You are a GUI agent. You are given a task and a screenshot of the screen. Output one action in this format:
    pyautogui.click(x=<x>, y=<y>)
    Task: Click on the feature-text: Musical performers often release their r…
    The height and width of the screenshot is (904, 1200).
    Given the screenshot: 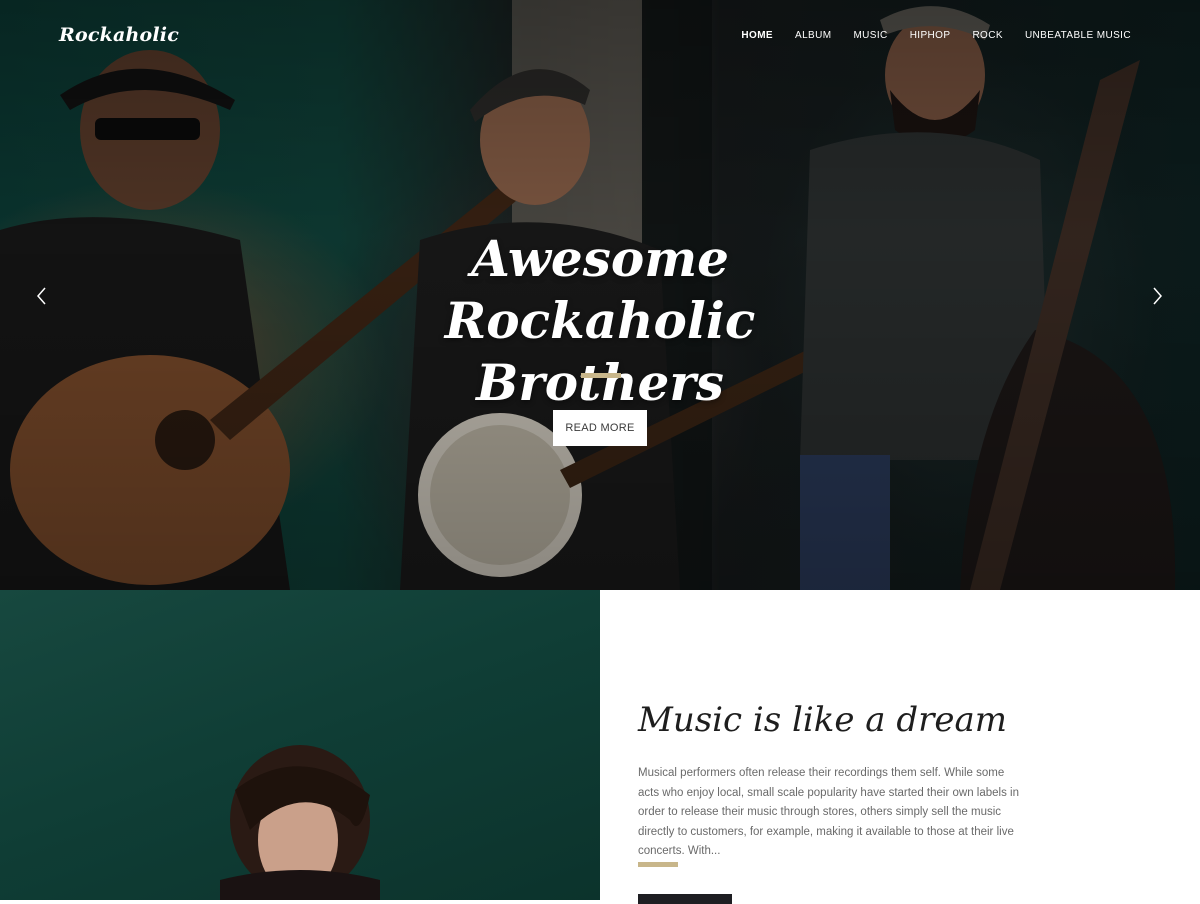 What is the action you would take?
    pyautogui.click(x=828, y=812)
    